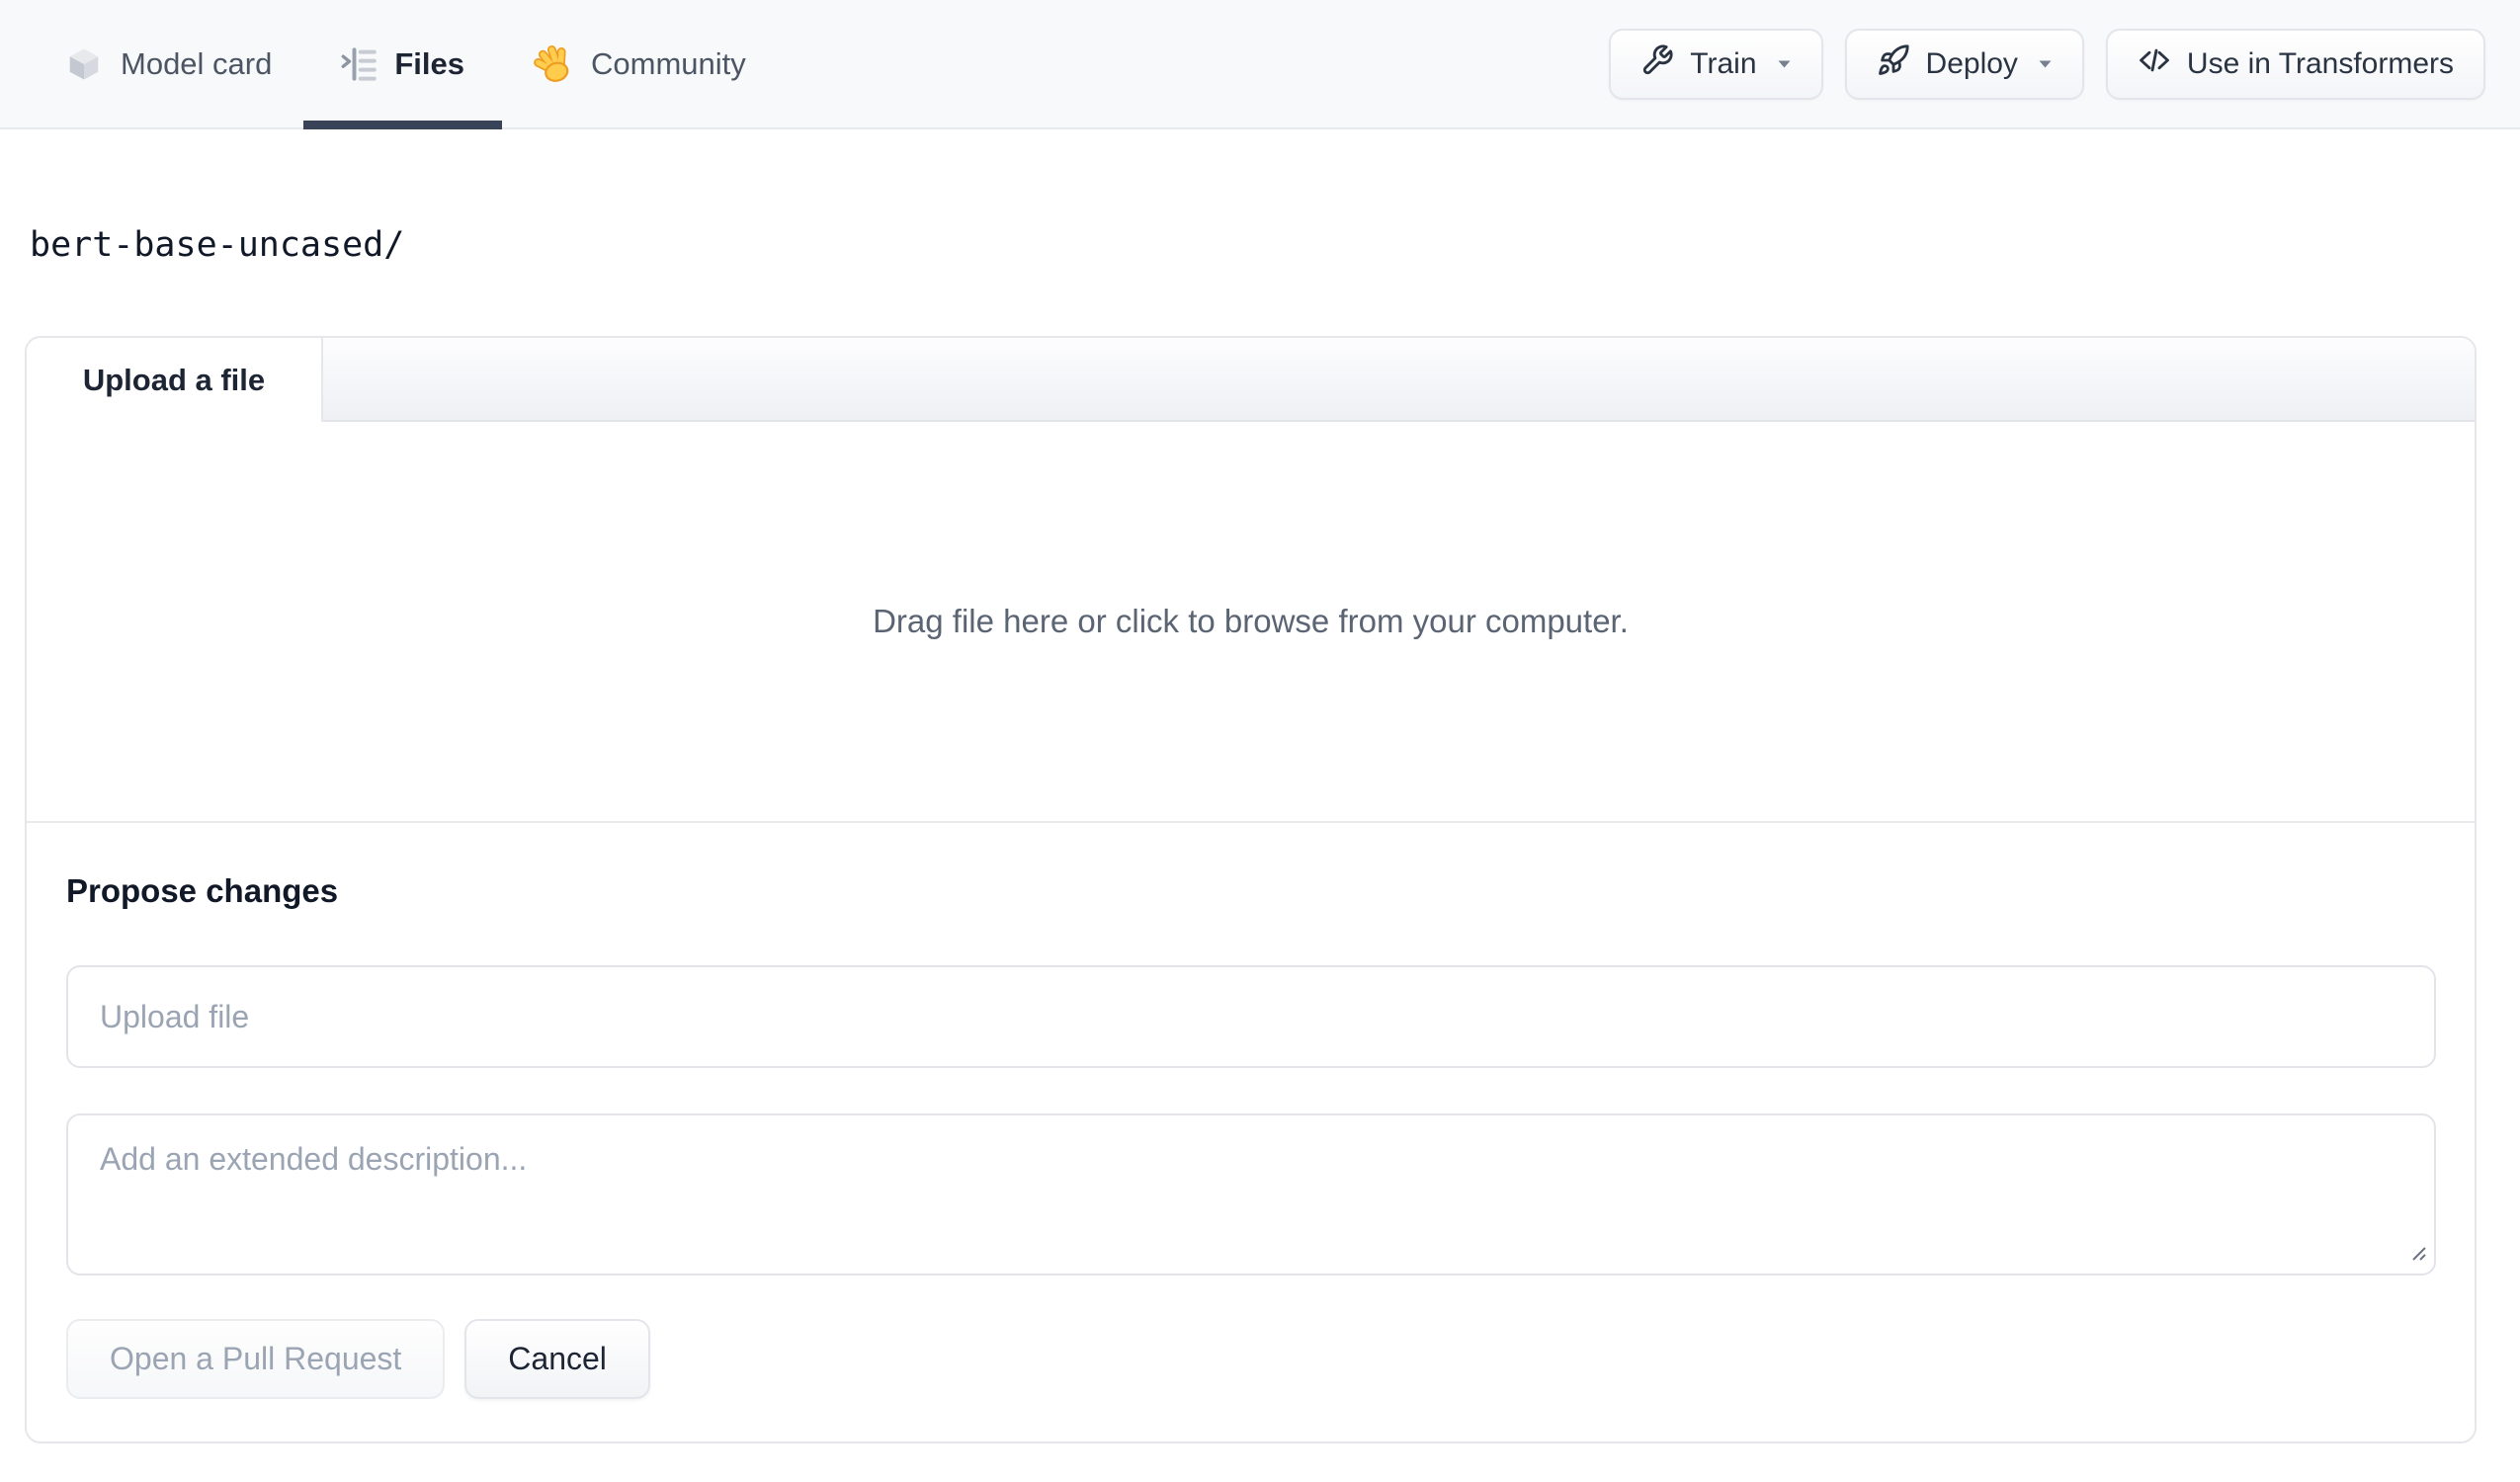 The image size is (2520, 1482). Describe the element at coordinates (1250, 1359) in the screenshot. I see `form-actions: Open a Pull Request Cancel` at that location.